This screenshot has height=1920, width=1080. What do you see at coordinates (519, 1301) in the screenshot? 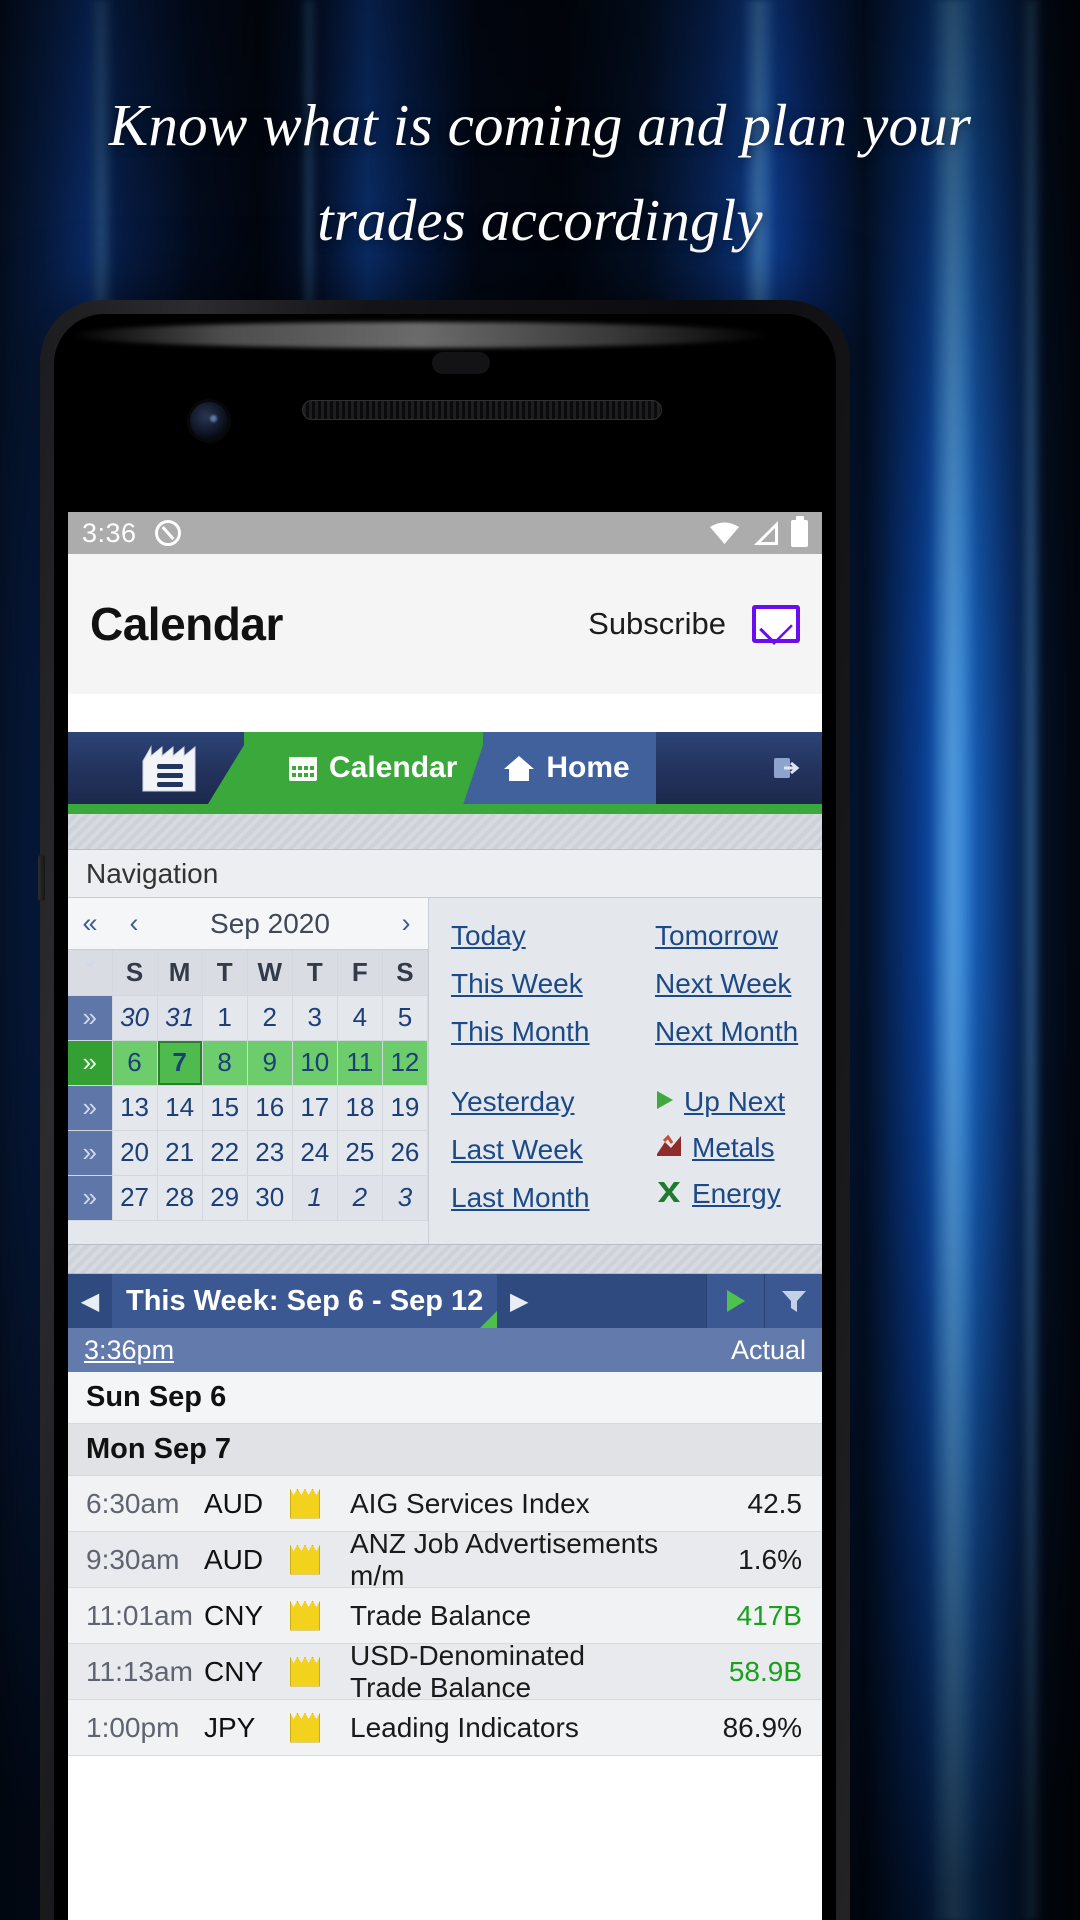
I see `next-week-button: ▶` at bounding box center [519, 1301].